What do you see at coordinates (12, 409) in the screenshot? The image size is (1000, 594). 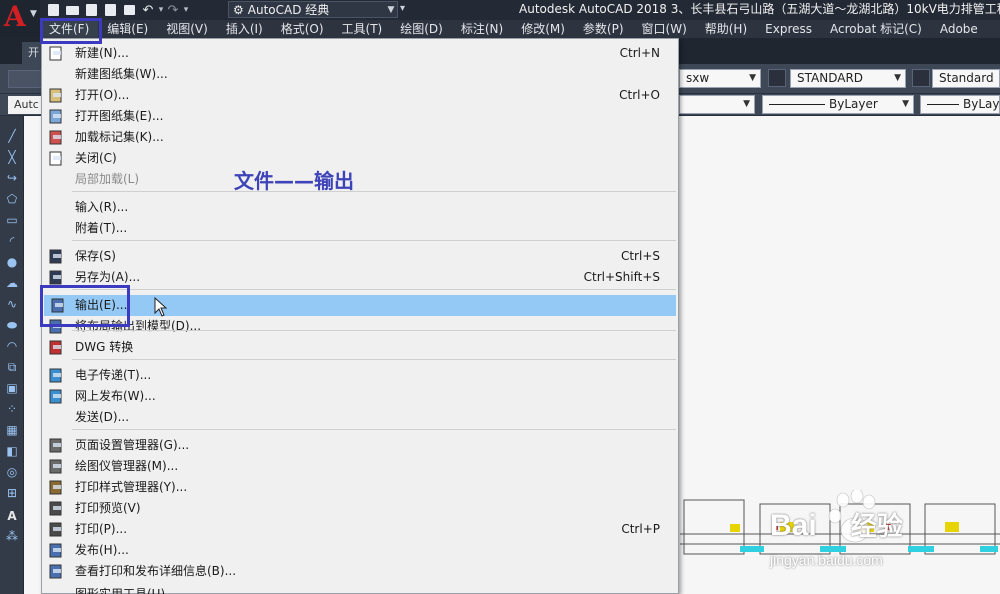 I see `point-tool-icon: ⁘` at bounding box center [12, 409].